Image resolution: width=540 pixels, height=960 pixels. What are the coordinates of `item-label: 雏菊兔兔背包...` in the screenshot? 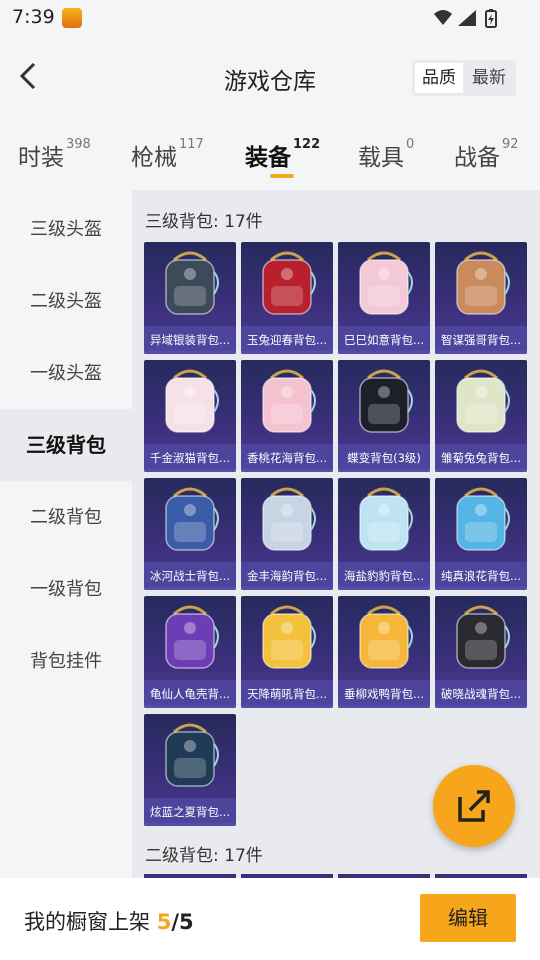 It's located at (481, 458).